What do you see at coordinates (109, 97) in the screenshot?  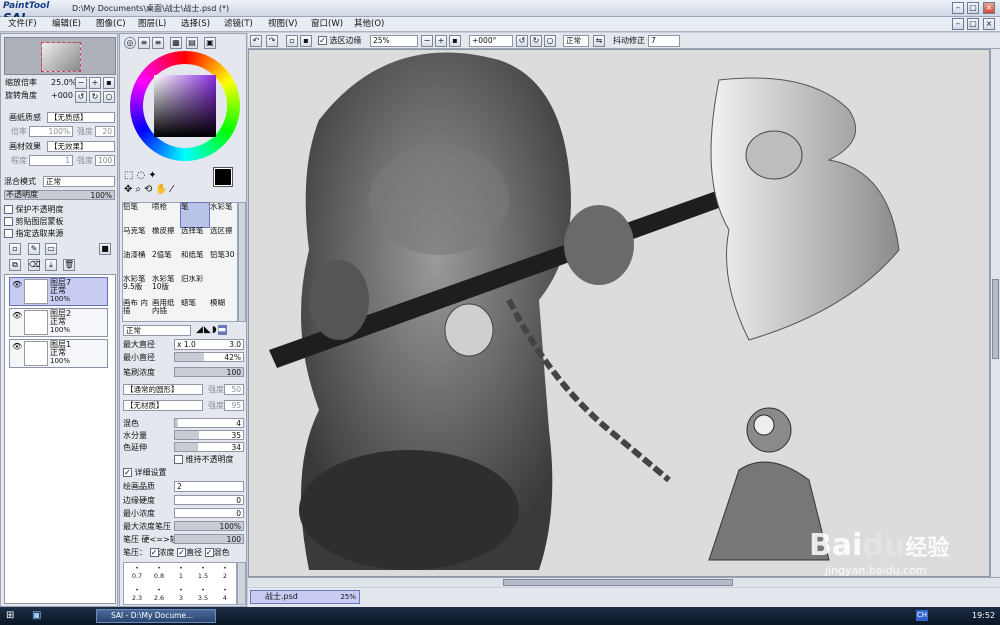 I see `rotate-reset-button: ○` at bounding box center [109, 97].